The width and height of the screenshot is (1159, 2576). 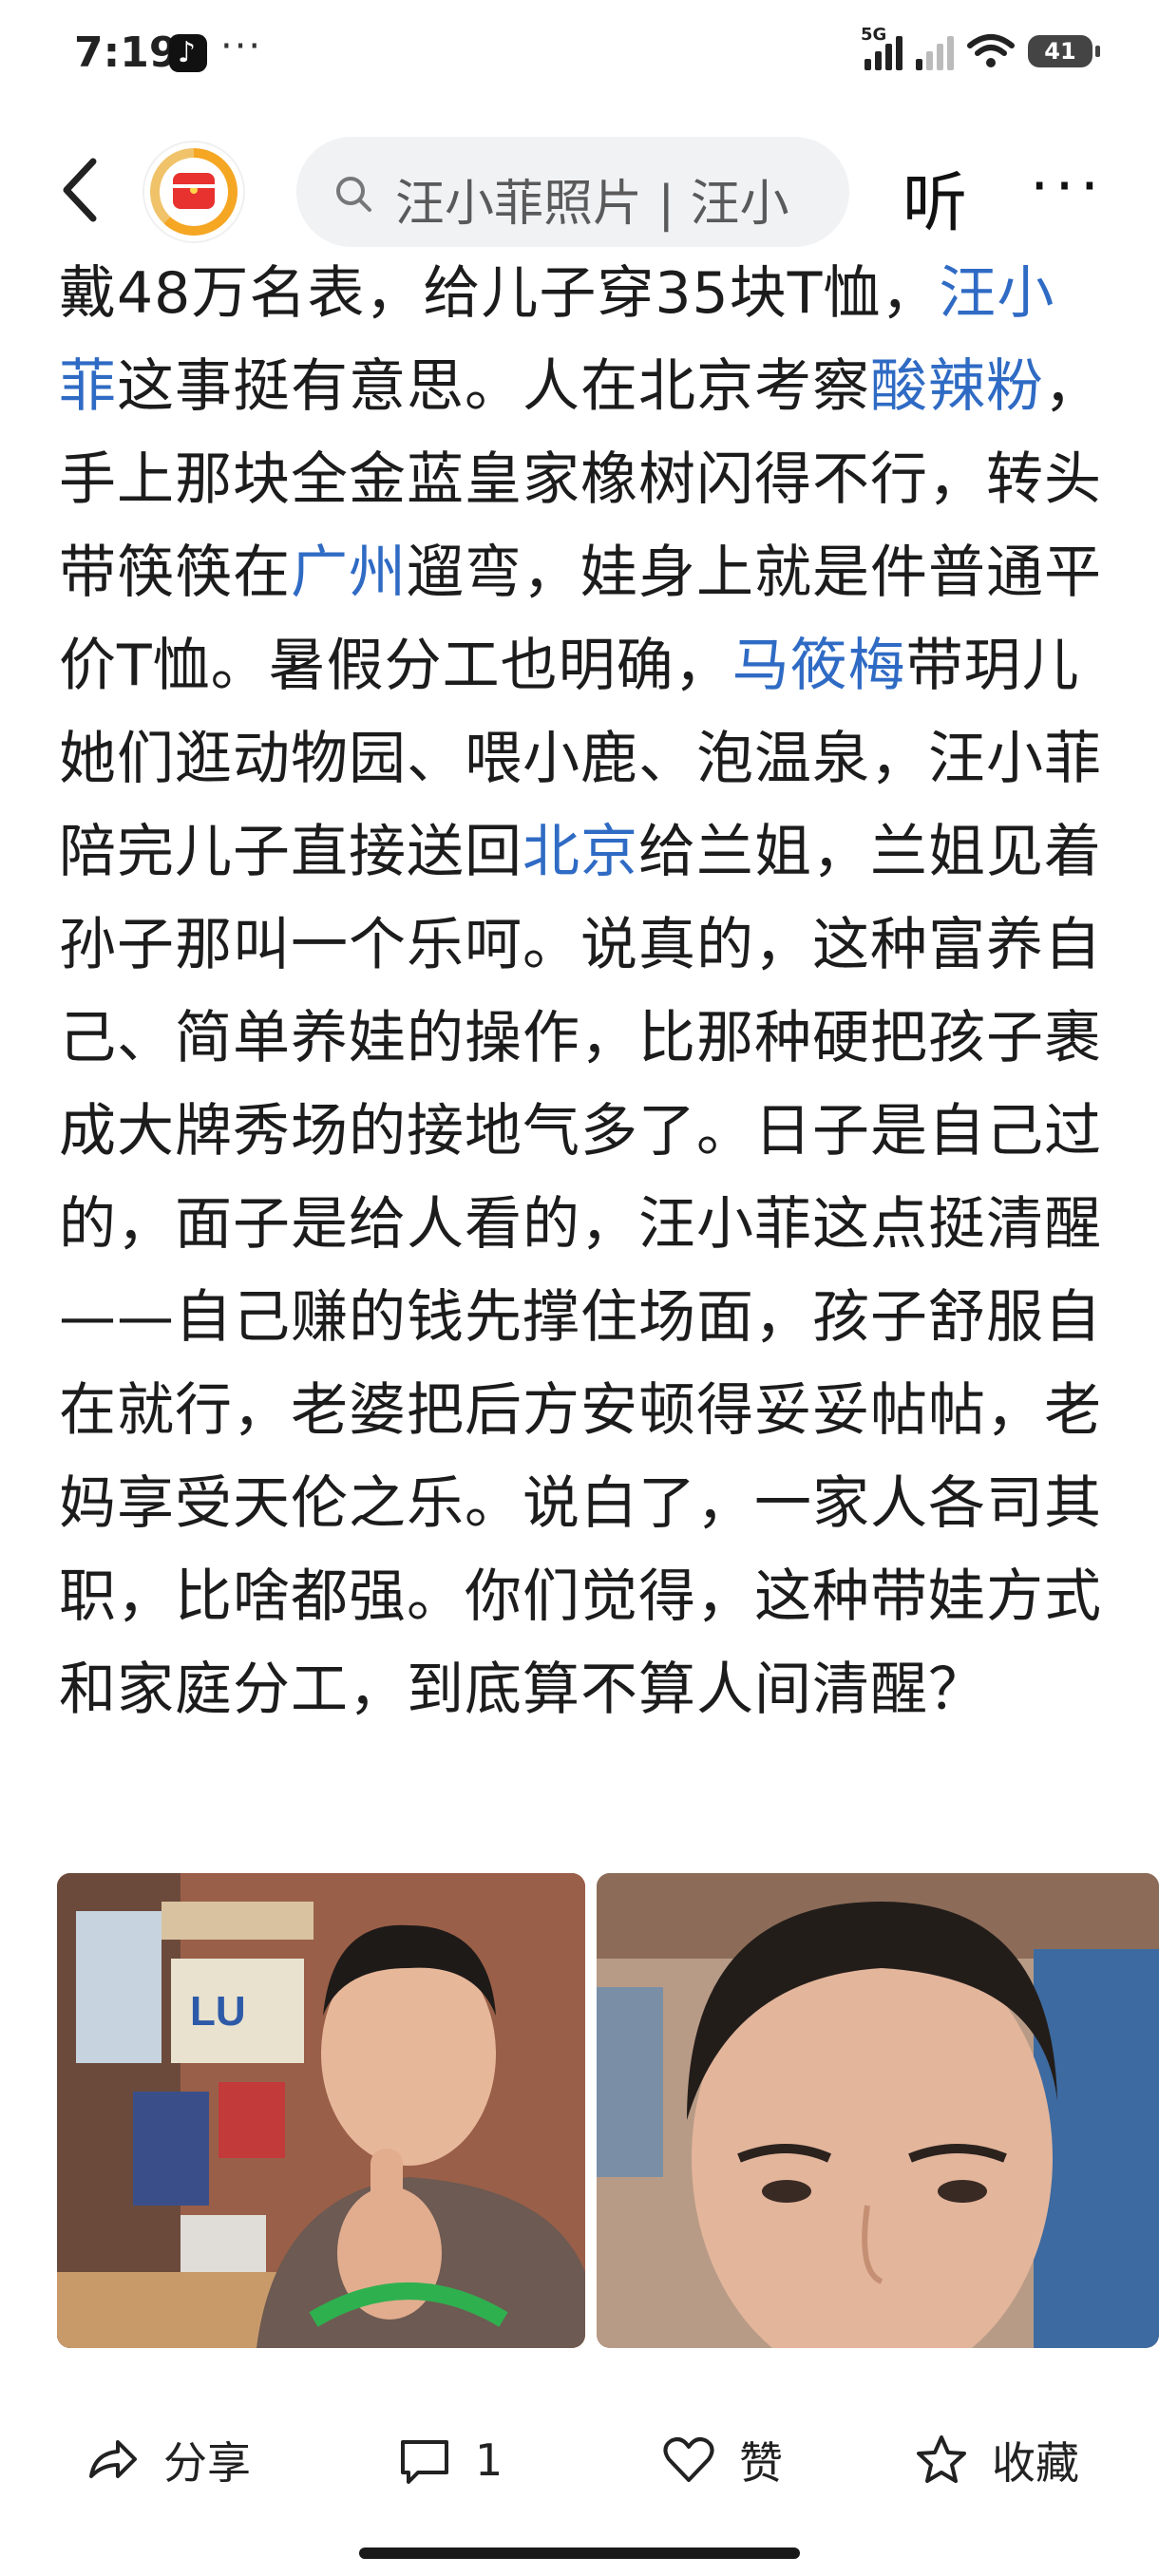 I want to click on chevron-left-icon, so click(x=80, y=190).